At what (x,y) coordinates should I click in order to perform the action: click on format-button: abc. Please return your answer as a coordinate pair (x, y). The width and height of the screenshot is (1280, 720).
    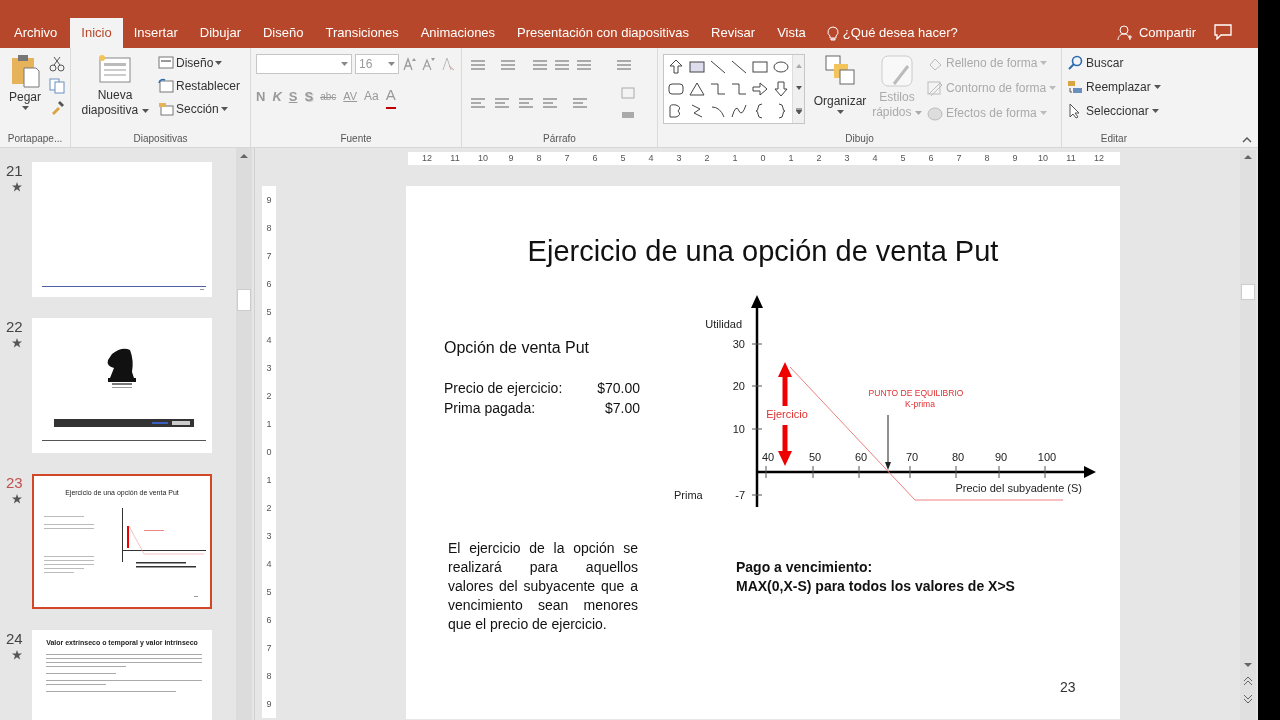
    Looking at the image, I should click on (328, 96).